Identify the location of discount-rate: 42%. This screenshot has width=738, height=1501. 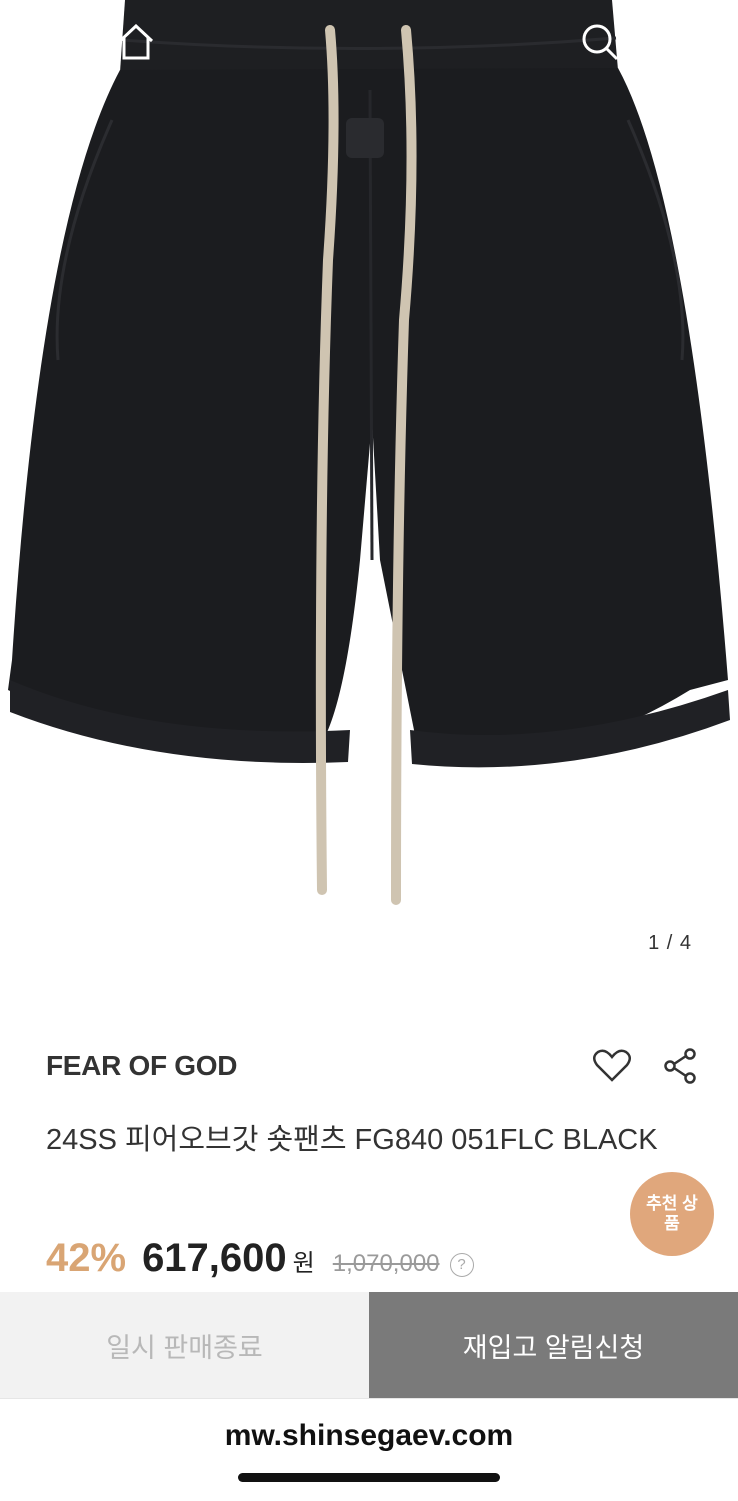
(86, 1258).